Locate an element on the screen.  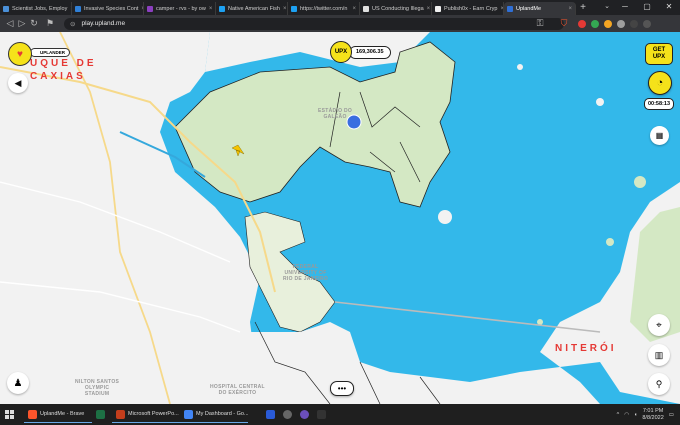
back-button: ◀ is located at coordinates (18, 83).